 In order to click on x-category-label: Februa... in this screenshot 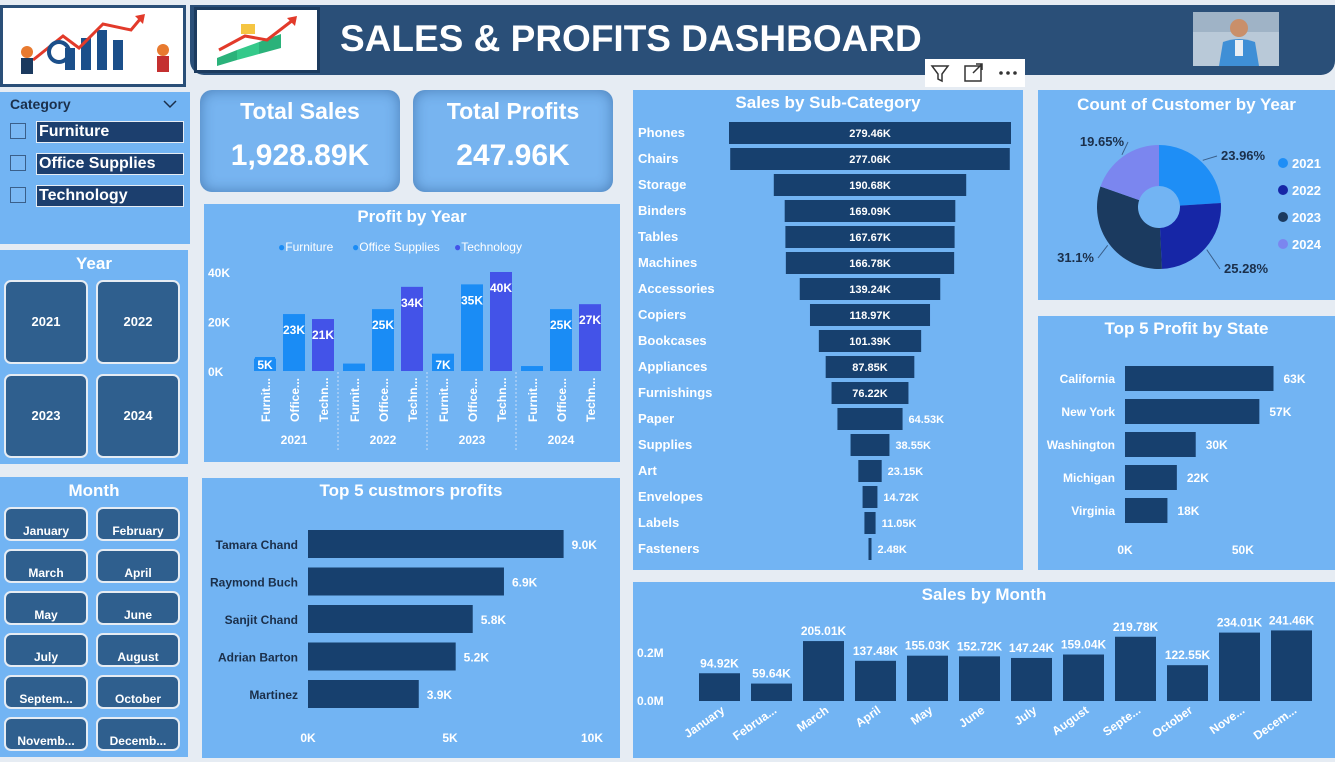, I will do `click(754, 723)`.